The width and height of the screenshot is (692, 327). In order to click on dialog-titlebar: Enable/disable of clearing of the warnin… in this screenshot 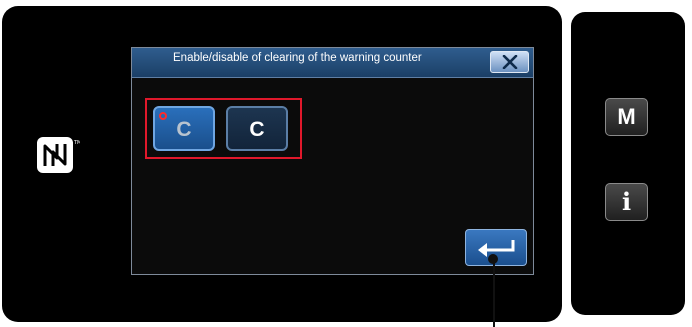, I will do `click(332, 63)`.